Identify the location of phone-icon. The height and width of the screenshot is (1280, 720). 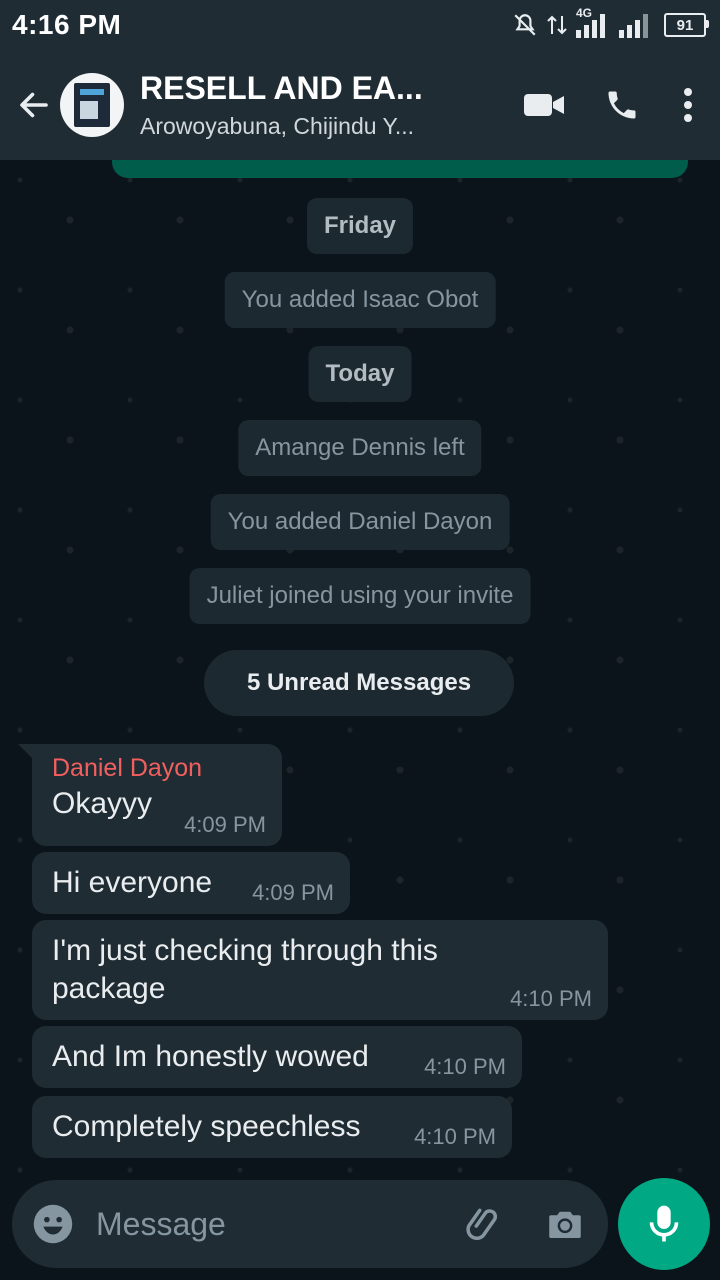
(622, 105).